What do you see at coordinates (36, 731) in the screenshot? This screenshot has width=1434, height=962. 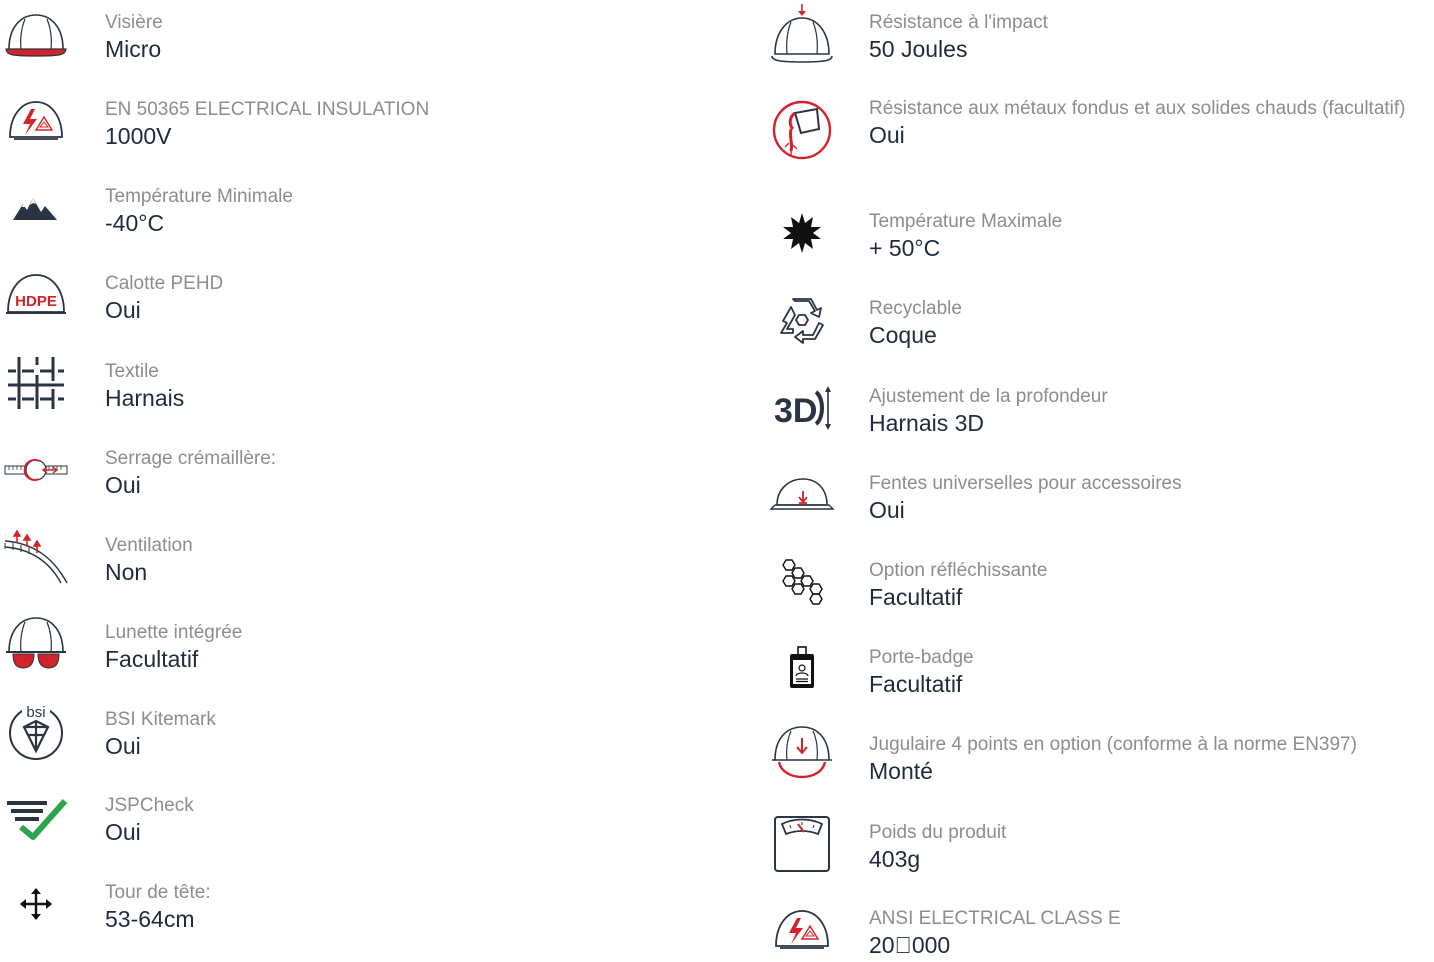 I see `bsi-kitemark-icon: bsi` at bounding box center [36, 731].